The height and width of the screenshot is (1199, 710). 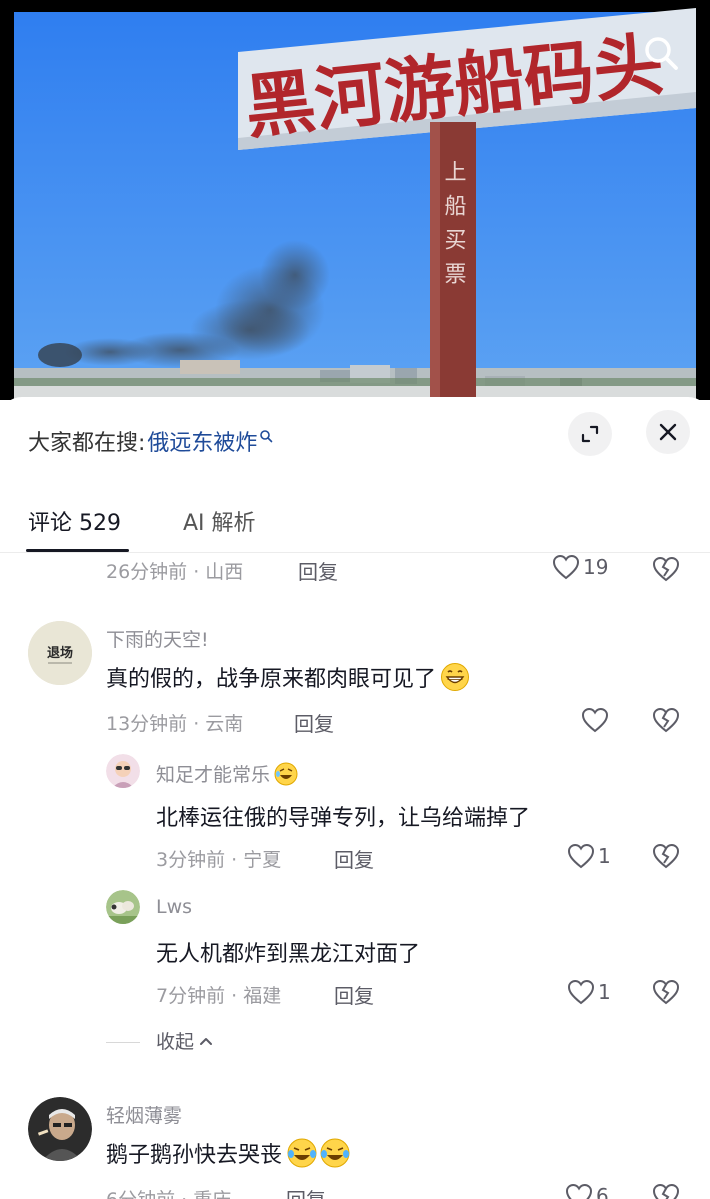 I want to click on comment-text: 真的假的，战争原来都肉眼可见了, so click(x=288, y=677).